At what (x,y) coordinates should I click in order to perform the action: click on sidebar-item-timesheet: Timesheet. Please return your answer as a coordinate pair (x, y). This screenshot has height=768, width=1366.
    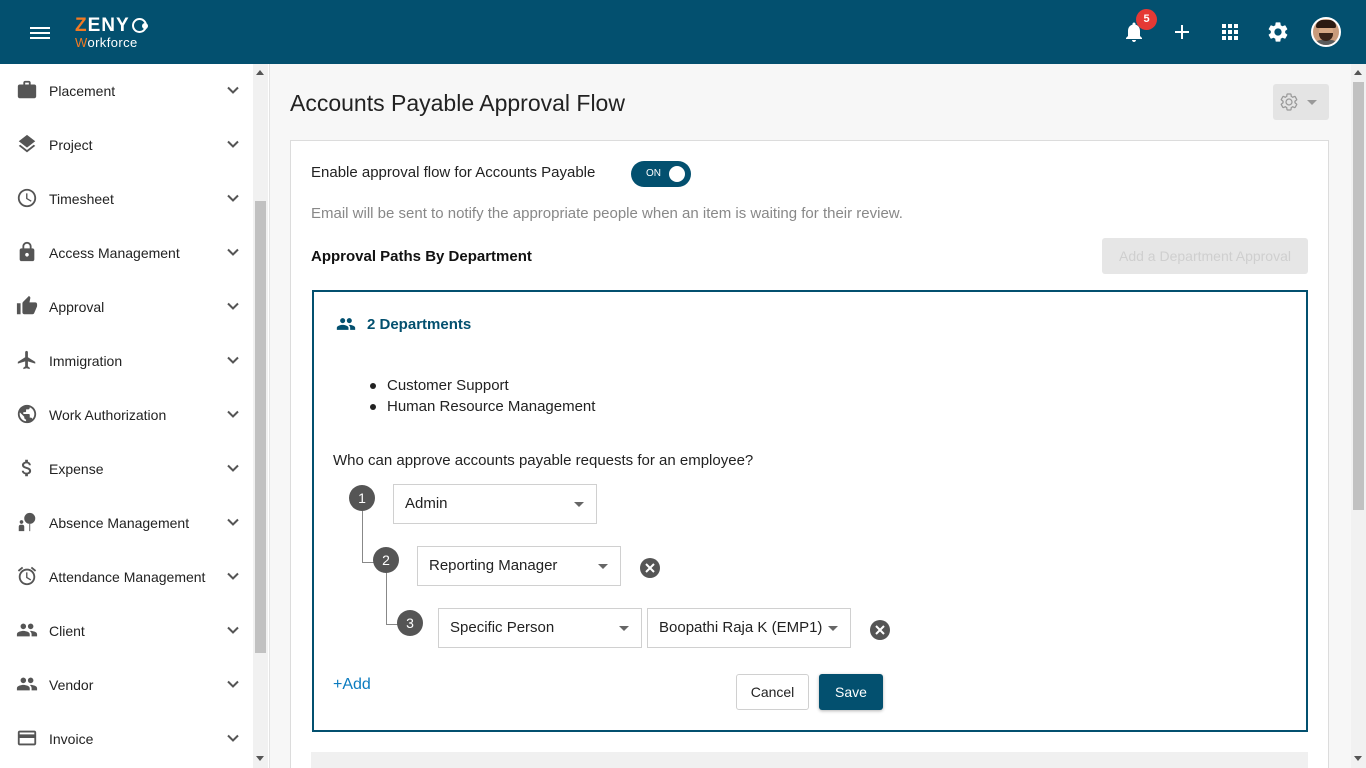
    Looking at the image, I should click on (126, 199).